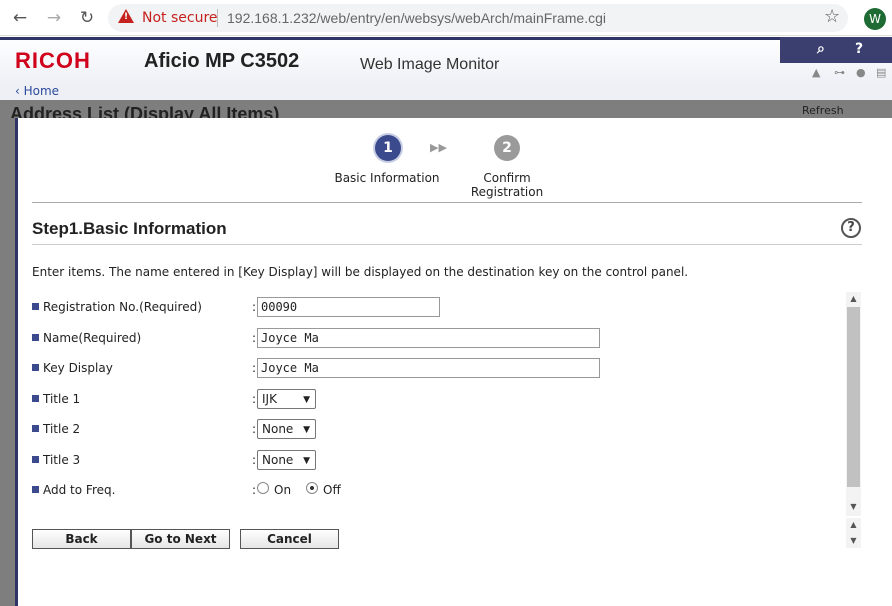 The height and width of the screenshot is (606, 892). I want to click on profile-avatar: W, so click(875, 19).